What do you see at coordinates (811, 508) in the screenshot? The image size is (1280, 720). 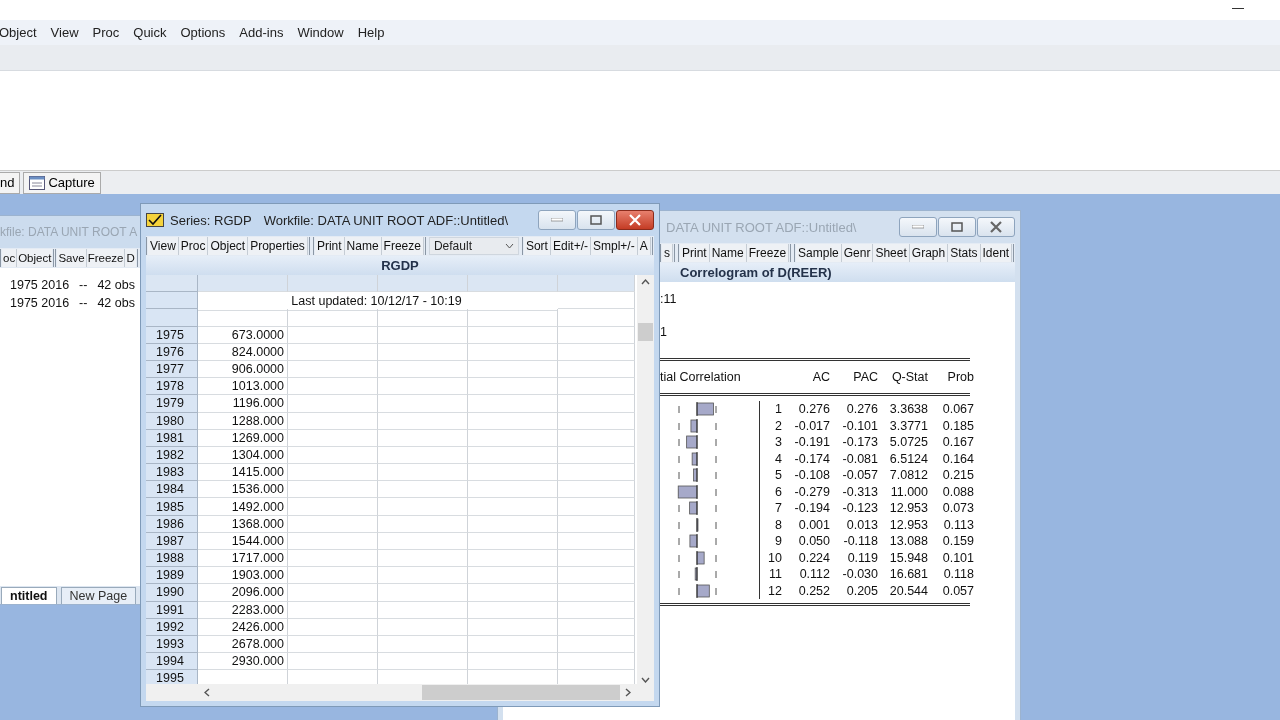 I see `table-cell-text: -0.194` at bounding box center [811, 508].